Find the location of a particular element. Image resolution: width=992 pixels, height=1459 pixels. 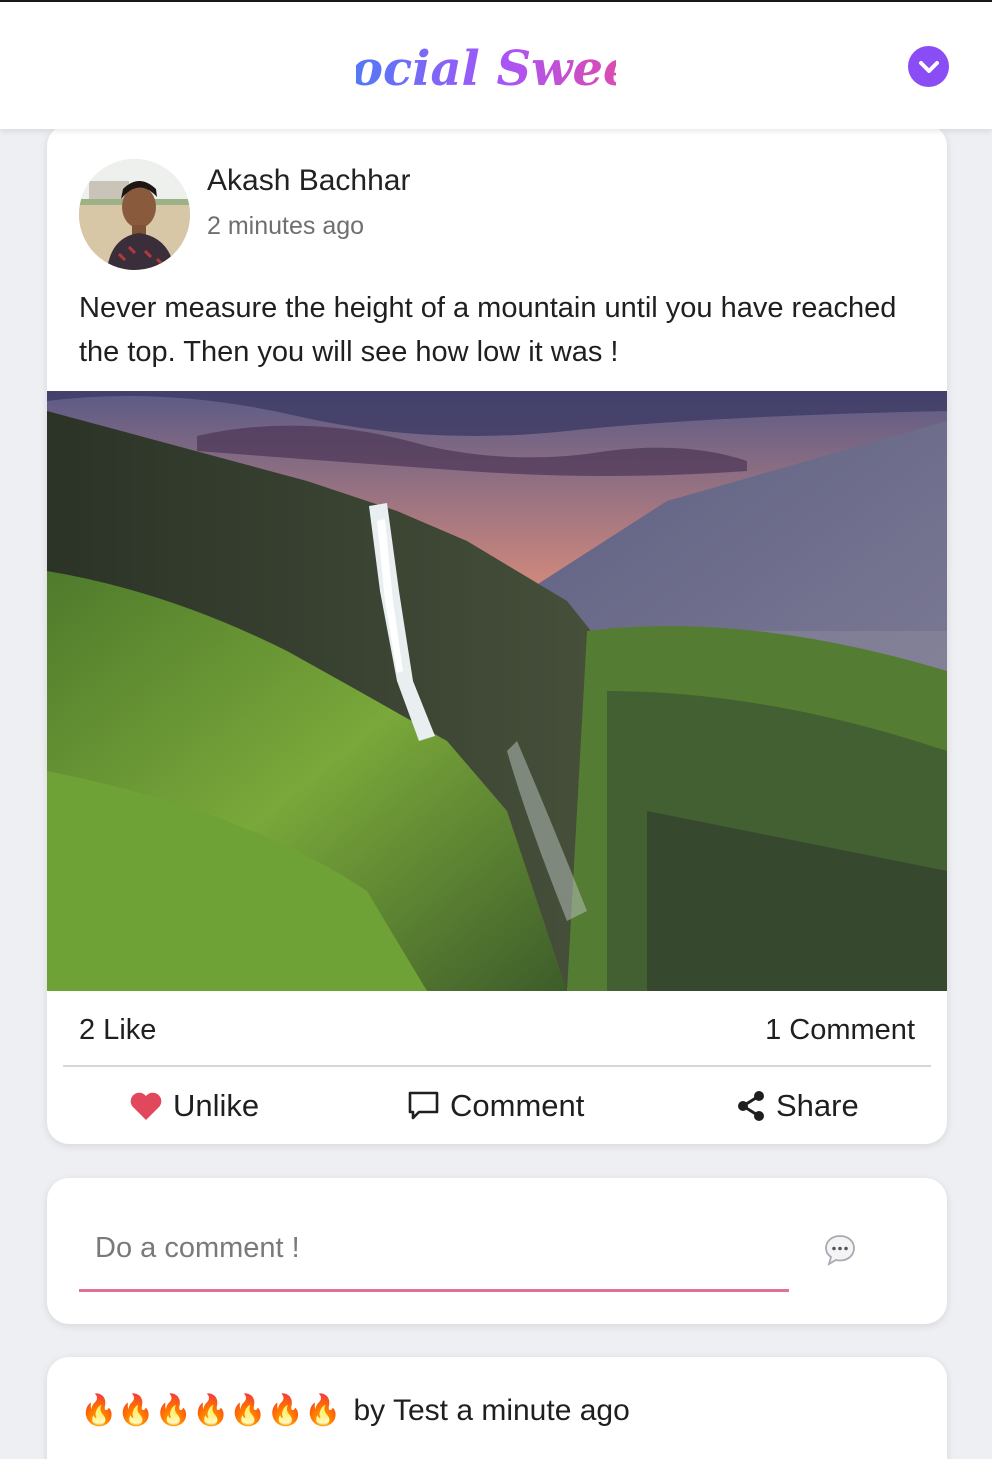

post-timestamp: 2 minutes ago is located at coordinates (286, 226).